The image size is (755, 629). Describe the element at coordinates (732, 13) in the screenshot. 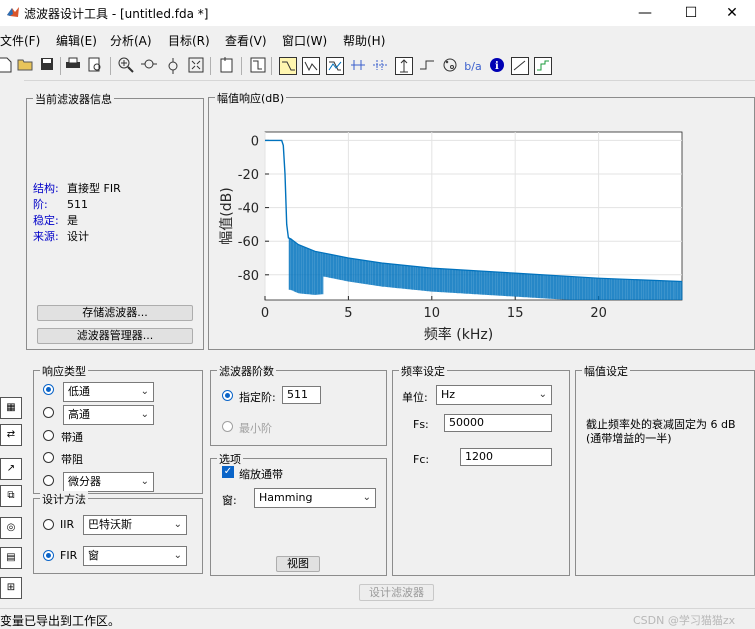

I see `close-button: ✕` at that location.